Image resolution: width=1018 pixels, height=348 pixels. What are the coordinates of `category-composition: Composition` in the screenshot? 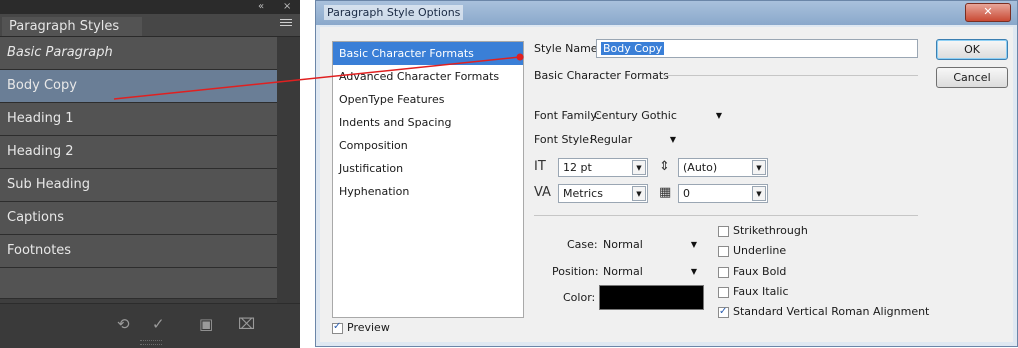 It's located at (428, 145).